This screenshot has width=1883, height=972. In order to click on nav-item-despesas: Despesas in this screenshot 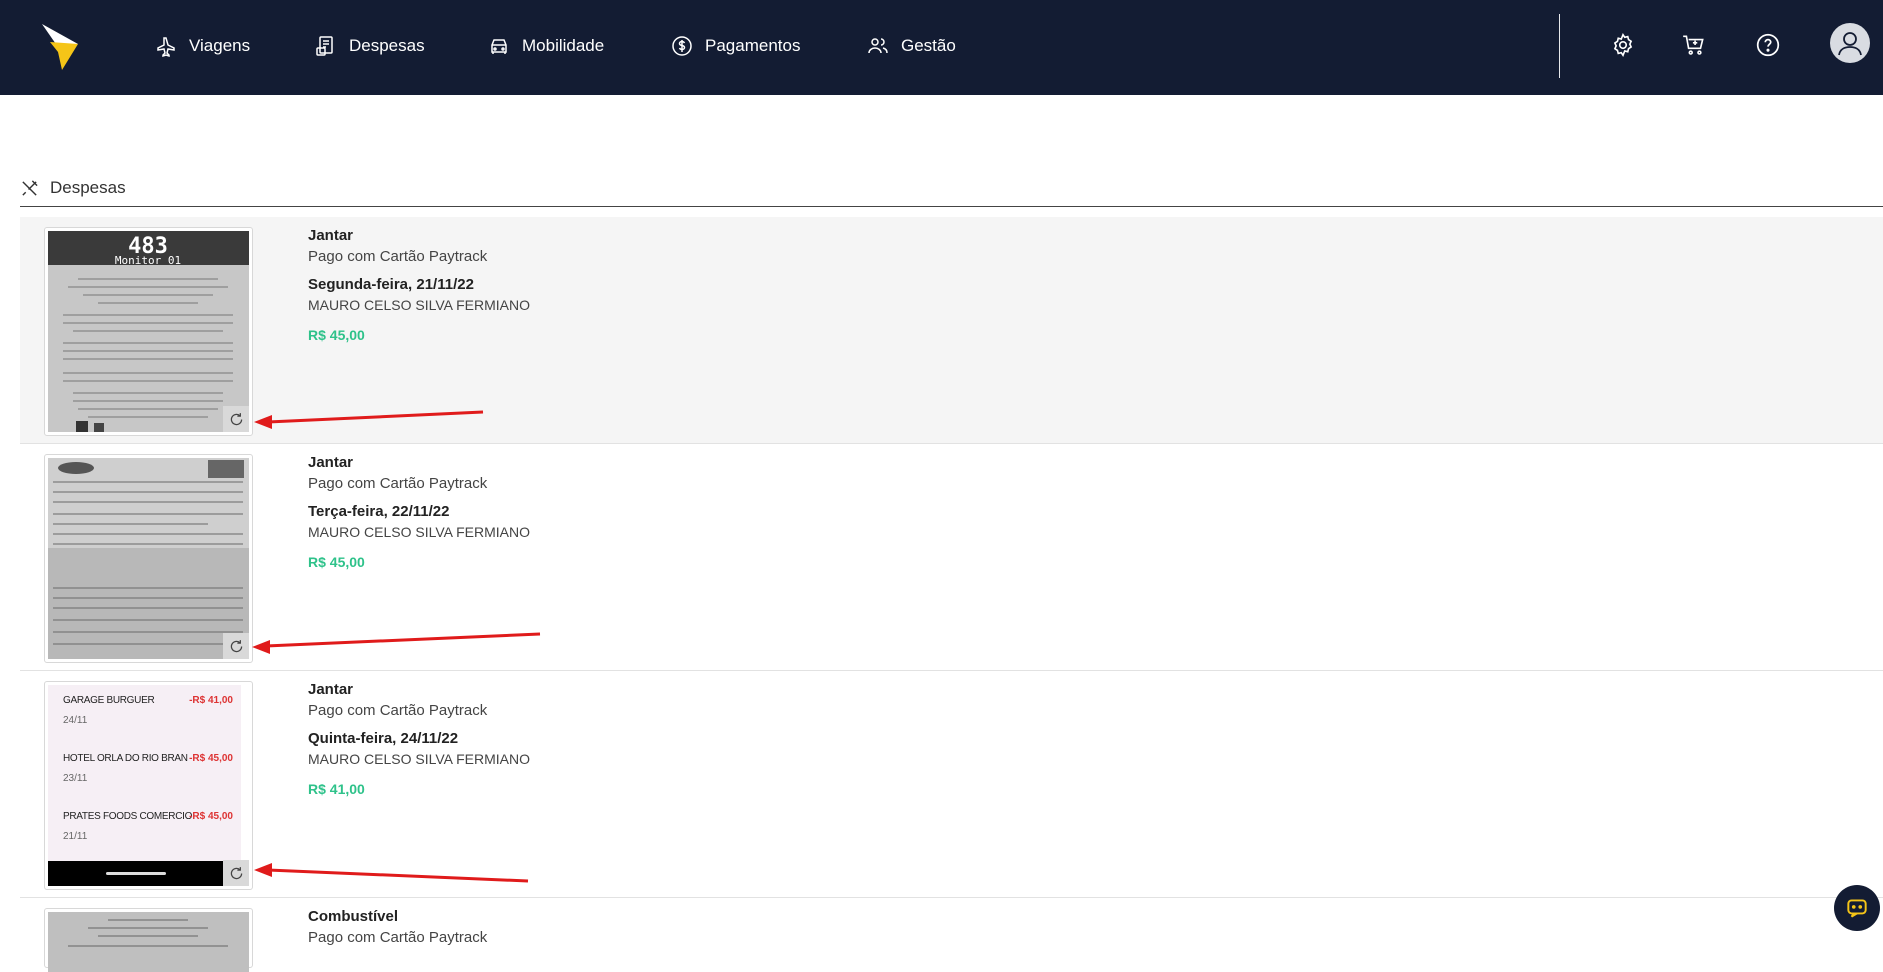, I will do `click(369, 46)`.